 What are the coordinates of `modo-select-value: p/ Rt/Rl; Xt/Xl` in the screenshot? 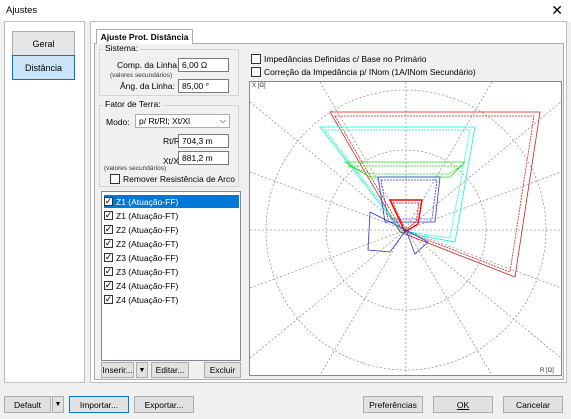 It's located at (165, 121).